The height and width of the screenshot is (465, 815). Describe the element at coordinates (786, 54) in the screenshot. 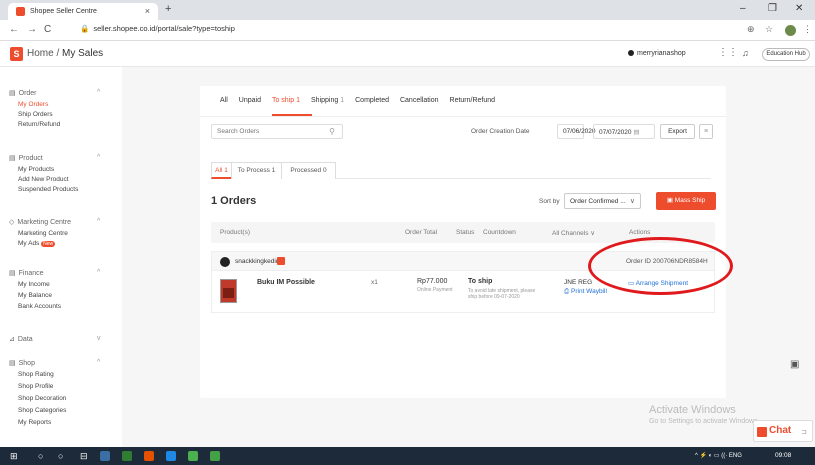

I see `education-hub-button: Education Hub` at that location.